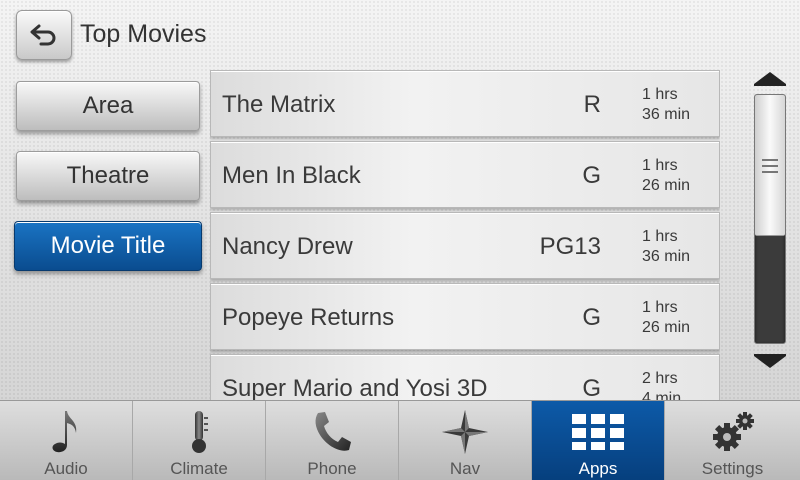 This screenshot has width=800, height=480. Describe the element at coordinates (332, 468) in the screenshot. I see `nav-phone-label: Phone` at that location.